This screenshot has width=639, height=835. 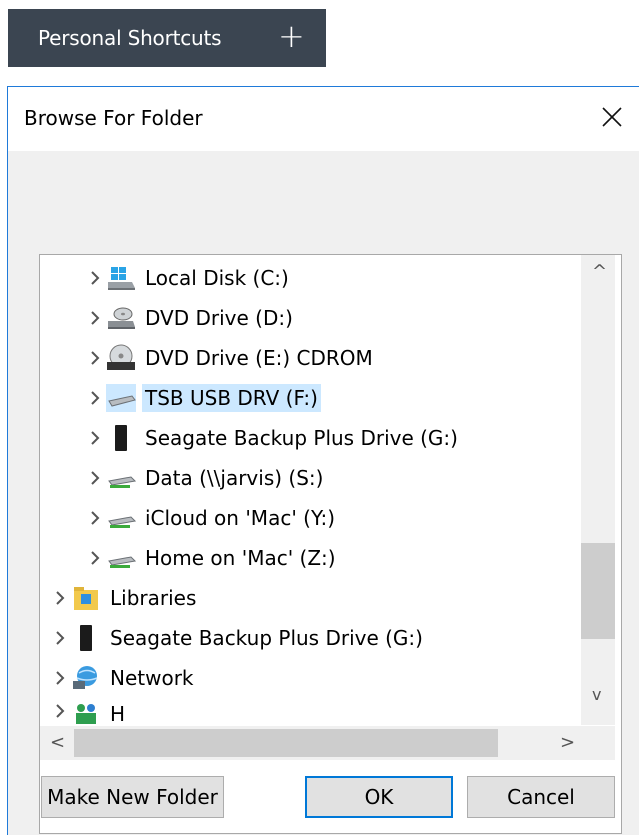 What do you see at coordinates (86, 598) in the screenshot?
I see `libraries-icon` at bounding box center [86, 598].